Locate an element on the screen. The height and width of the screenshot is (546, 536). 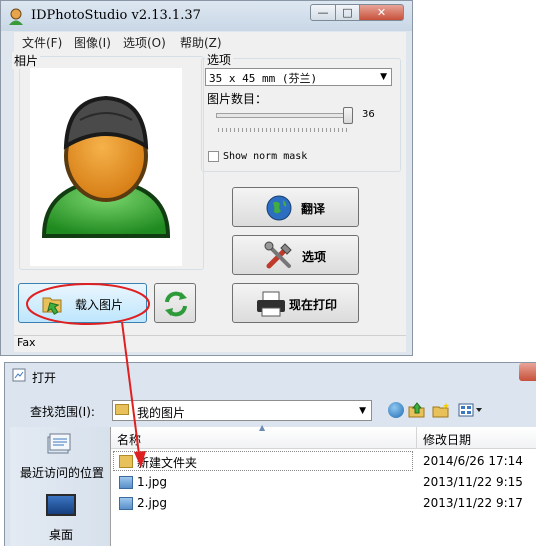
dialog-close-button is located at coordinates (527, 372).